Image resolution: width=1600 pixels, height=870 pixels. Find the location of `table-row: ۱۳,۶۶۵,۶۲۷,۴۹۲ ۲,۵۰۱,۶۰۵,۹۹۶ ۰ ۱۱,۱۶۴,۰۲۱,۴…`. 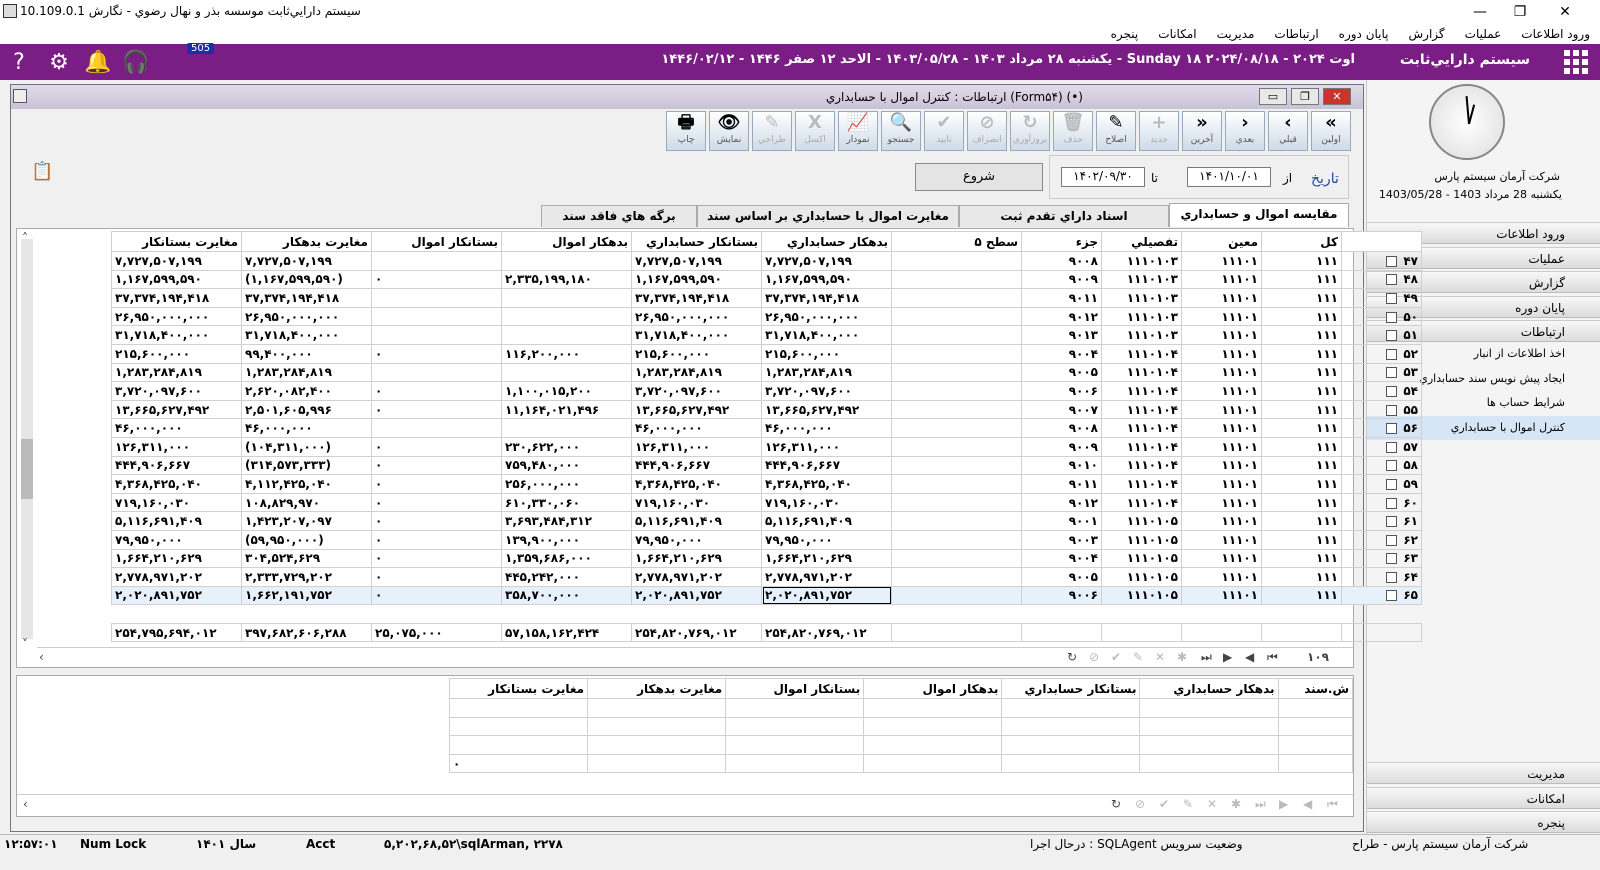

table-row: ۱۳,۶۶۵,۶۲۷,۴۹۲ ۲,۵۰۱,۶۰۵,۹۹۶ ۰ ۱۱,۱۶۴,۰۲۱,۴… is located at coordinates (792, 409).